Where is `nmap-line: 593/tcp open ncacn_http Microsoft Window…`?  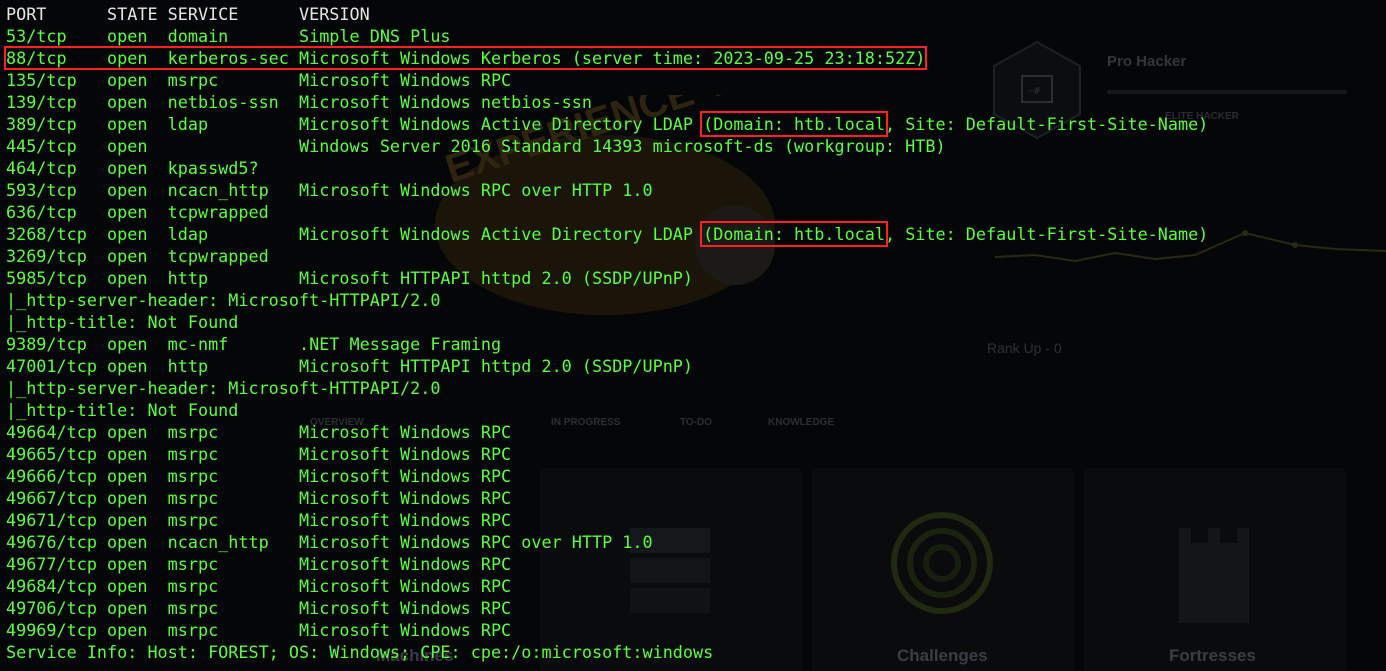 nmap-line: 593/tcp open ncacn_http Microsoft Window… is located at coordinates (329, 190).